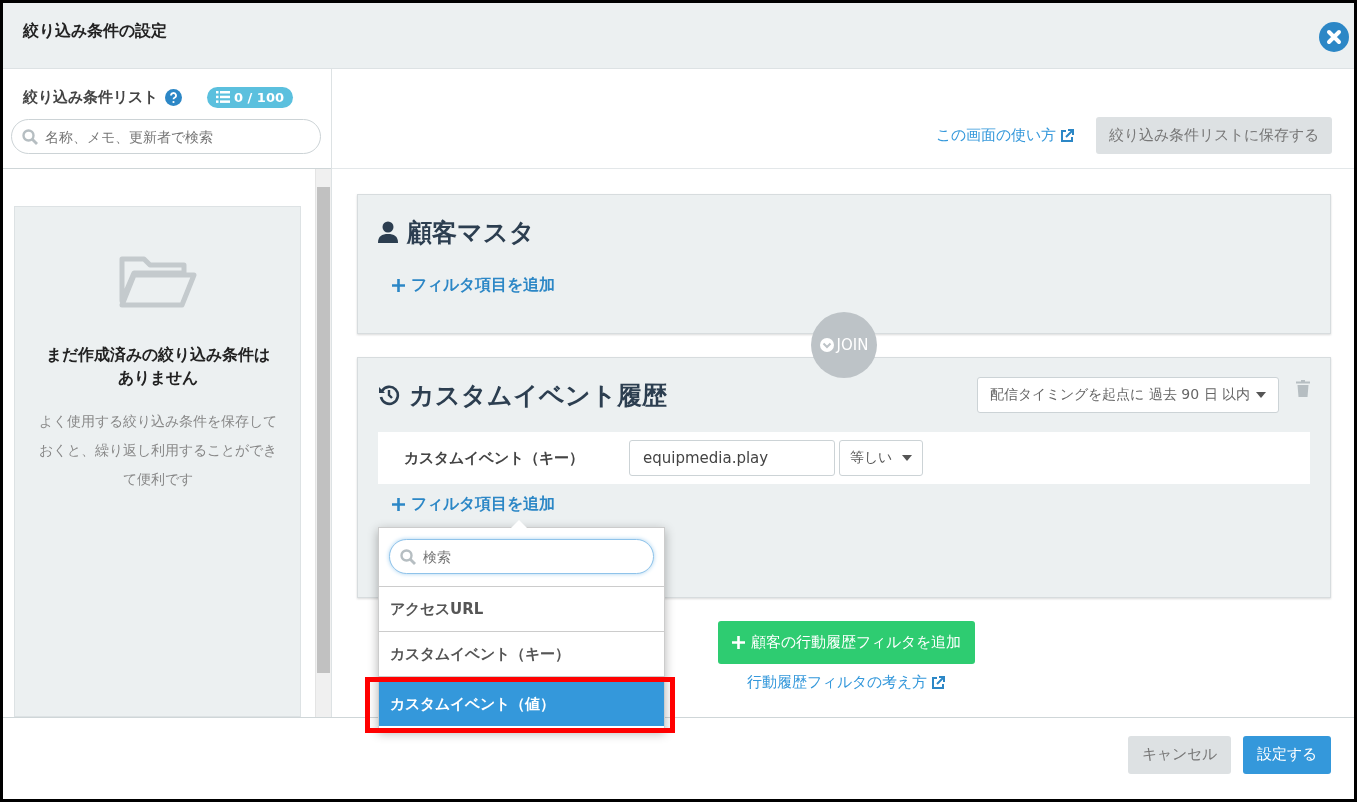 This screenshot has width=1357, height=802. What do you see at coordinates (388, 232) in the screenshot?
I see `person-icon` at bounding box center [388, 232].